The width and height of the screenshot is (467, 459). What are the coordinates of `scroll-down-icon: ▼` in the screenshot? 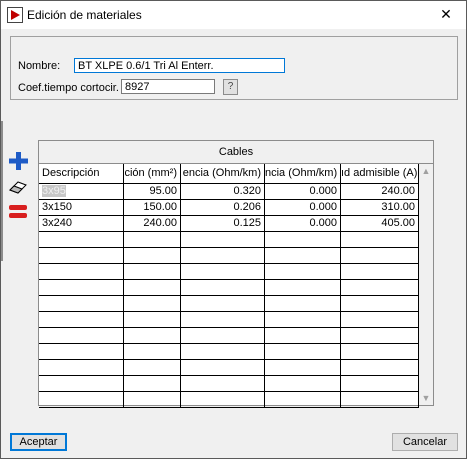 It's located at (426, 398).